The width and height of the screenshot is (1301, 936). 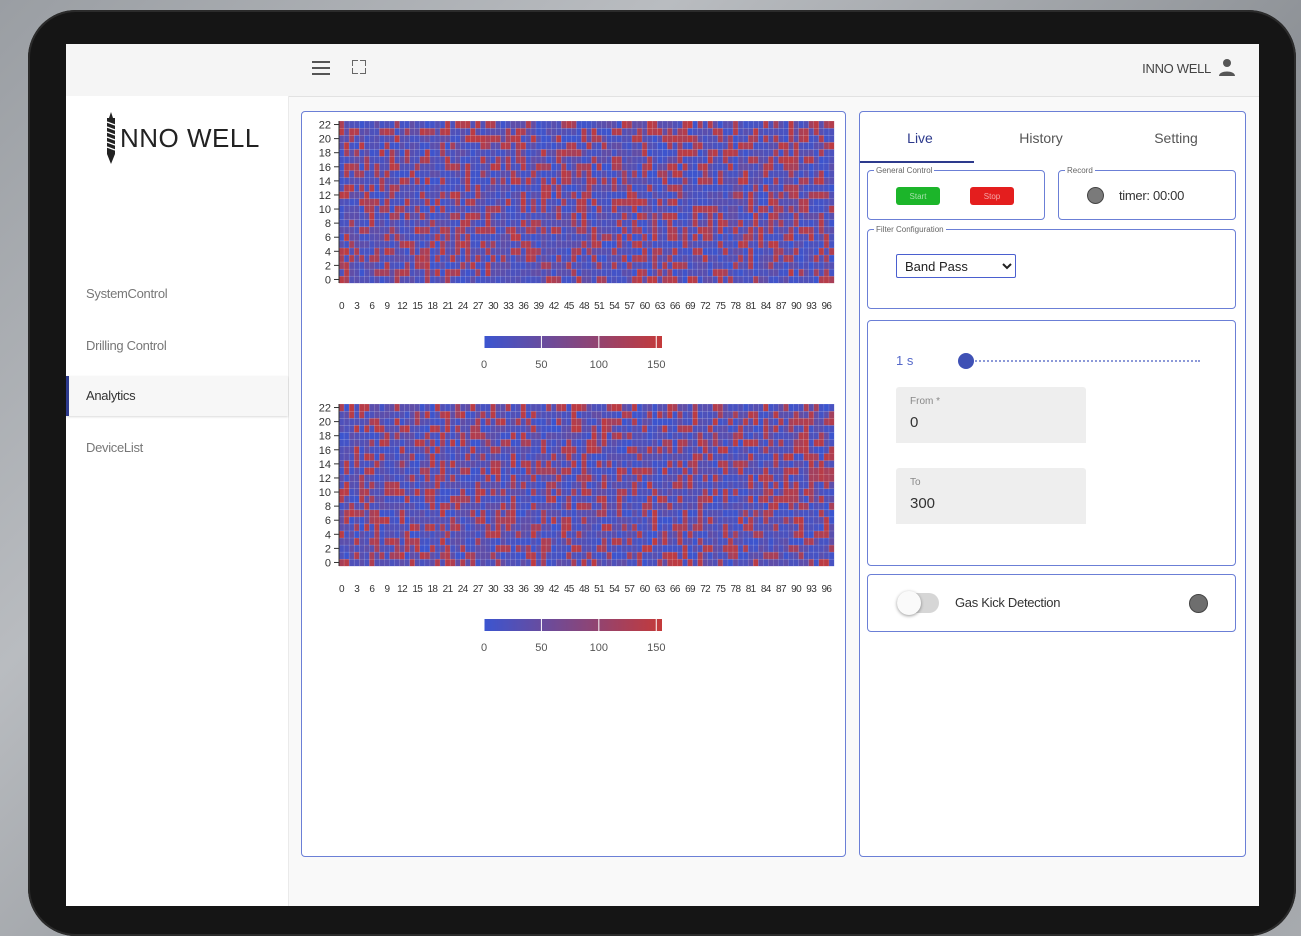 What do you see at coordinates (918, 196) in the screenshot?
I see `start-button: Start` at bounding box center [918, 196].